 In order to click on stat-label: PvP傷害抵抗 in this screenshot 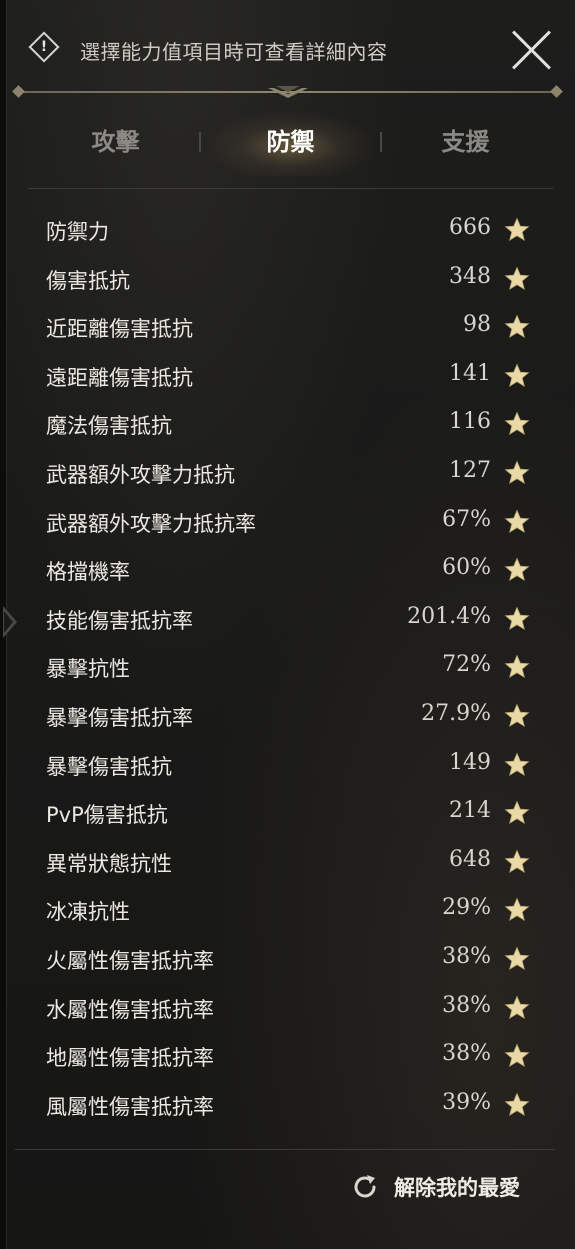, I will do `click(107, 815)`.